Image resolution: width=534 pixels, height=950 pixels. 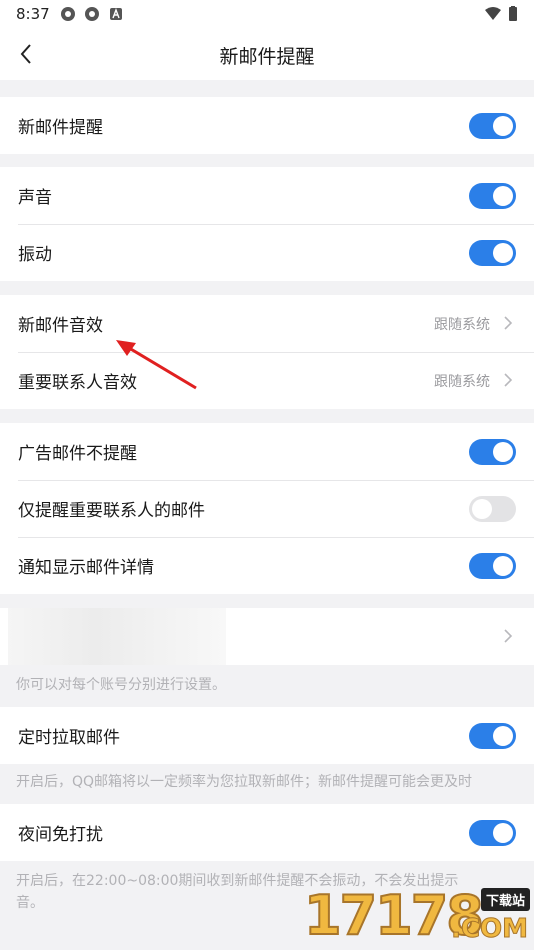 I want to click on status-time: 8:37, so click(x=33, y=14).